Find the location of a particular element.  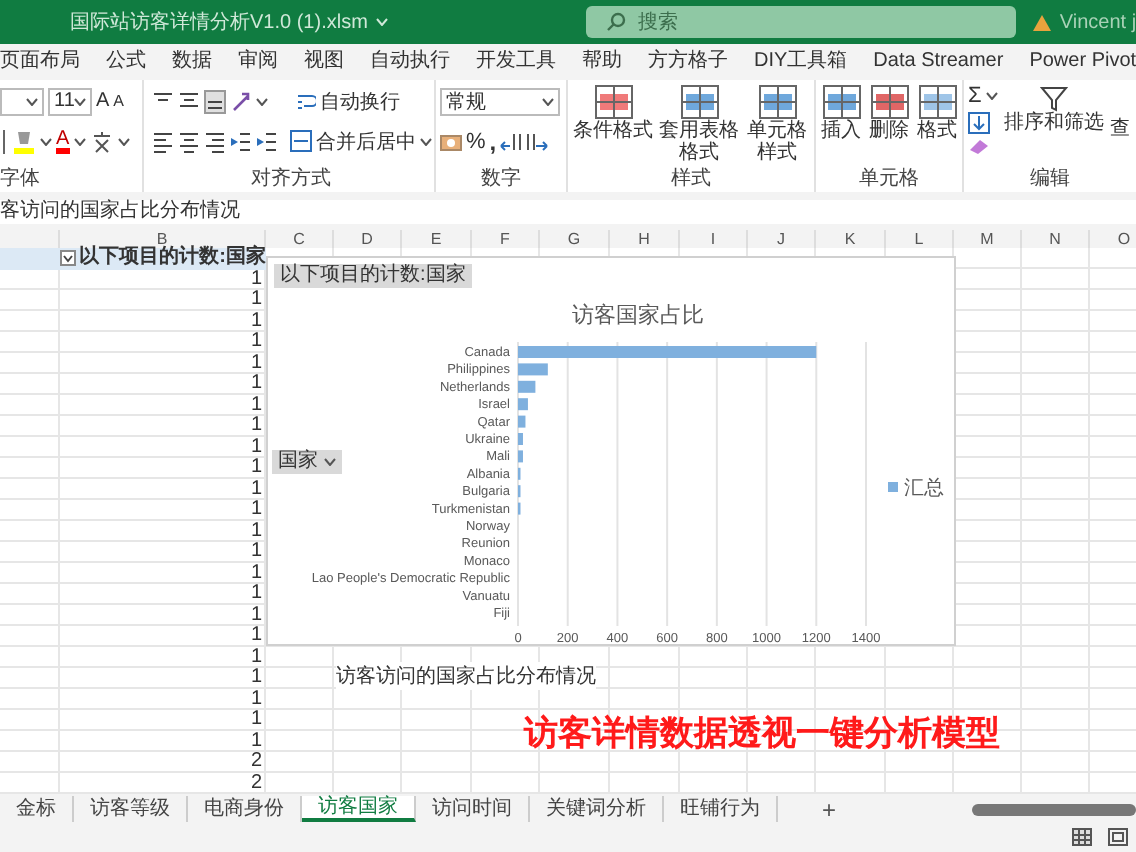

group-label: 数字 is located at coordinates (501, 180).